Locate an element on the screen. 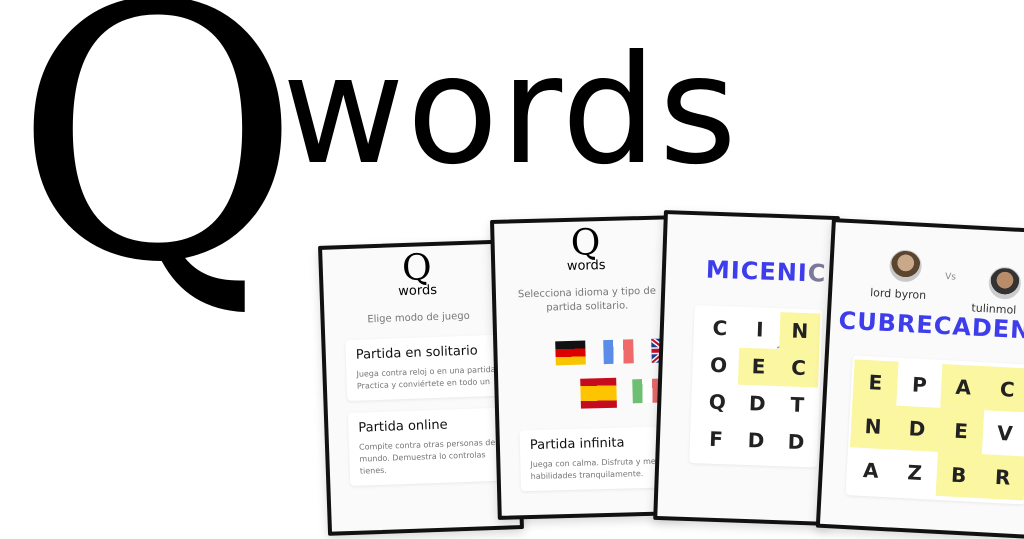 The width and height of the screenshot is (1024, 539). letter-grid: CINOECQDTFDD is located at coordinates (756, 386).